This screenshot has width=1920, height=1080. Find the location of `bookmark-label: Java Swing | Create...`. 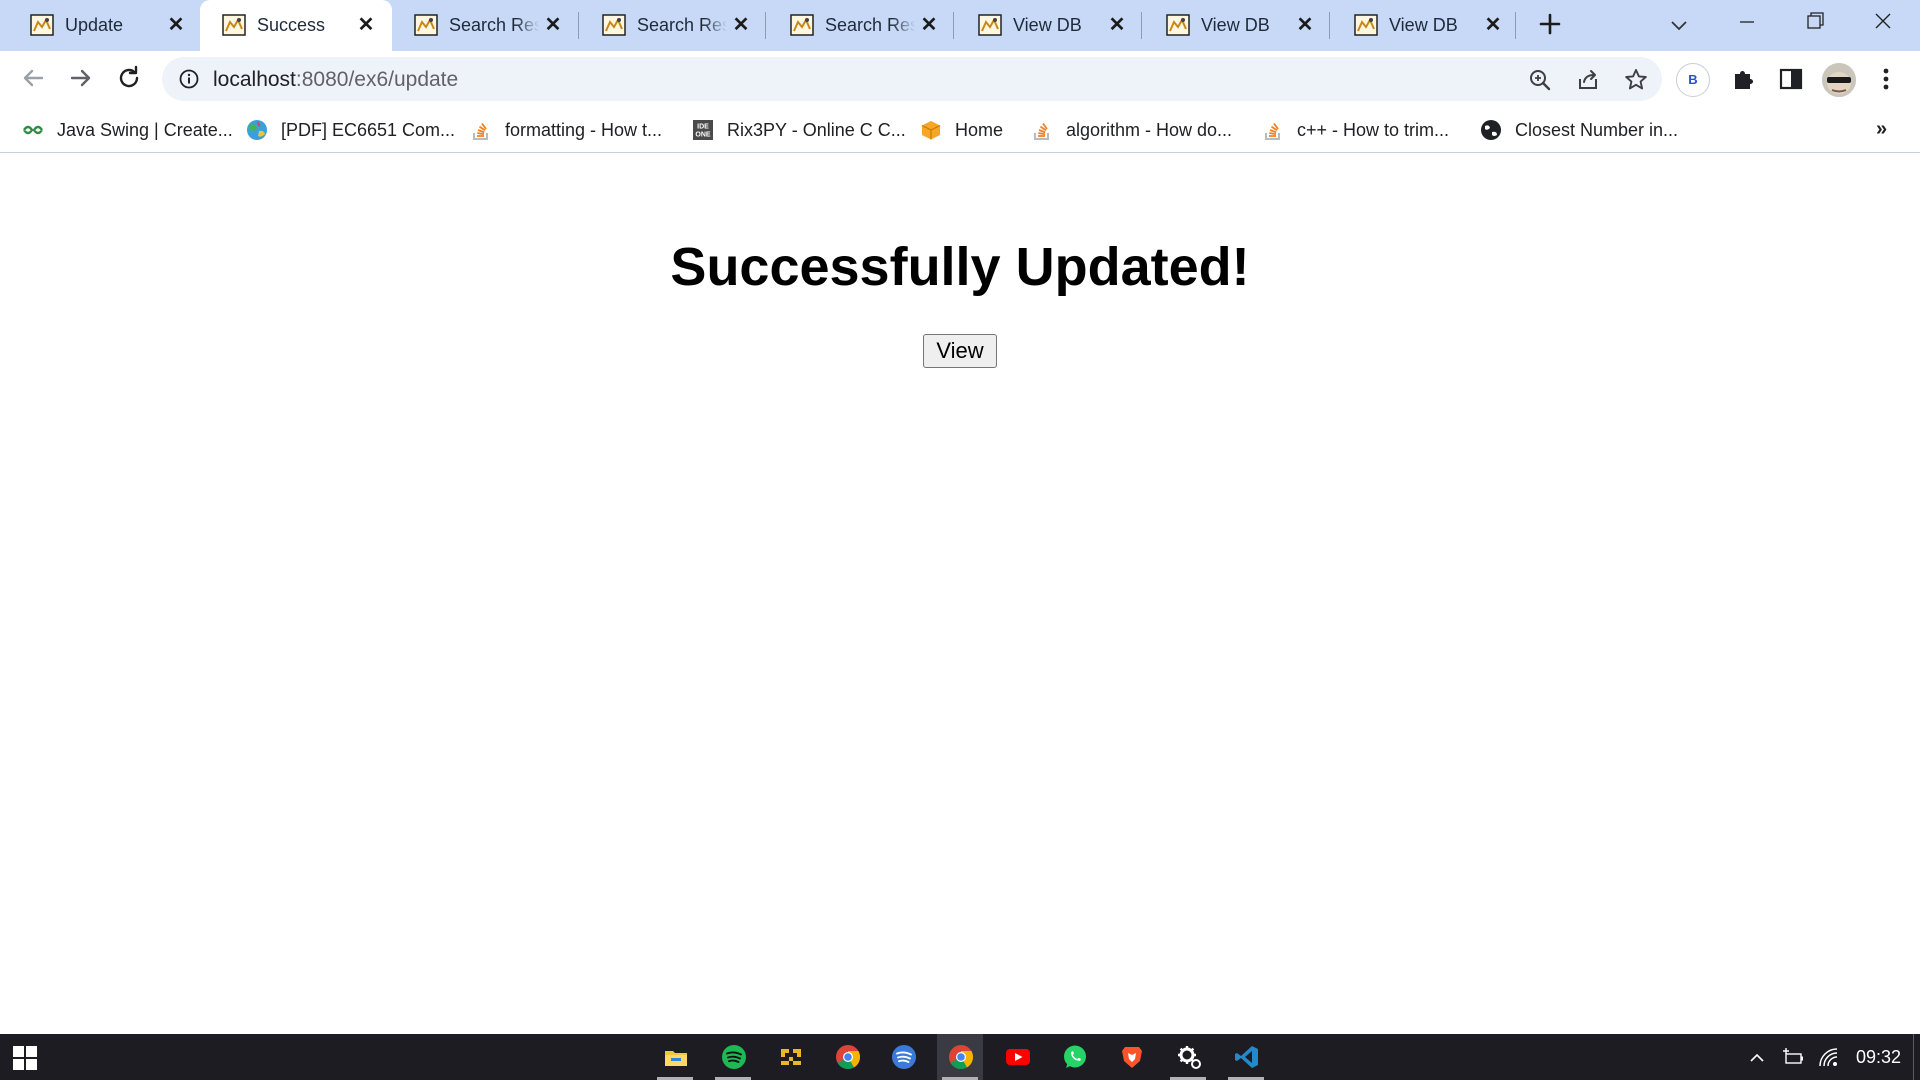

bookmark-label: Java Swing | Create... is located at coordinates (145, 129).